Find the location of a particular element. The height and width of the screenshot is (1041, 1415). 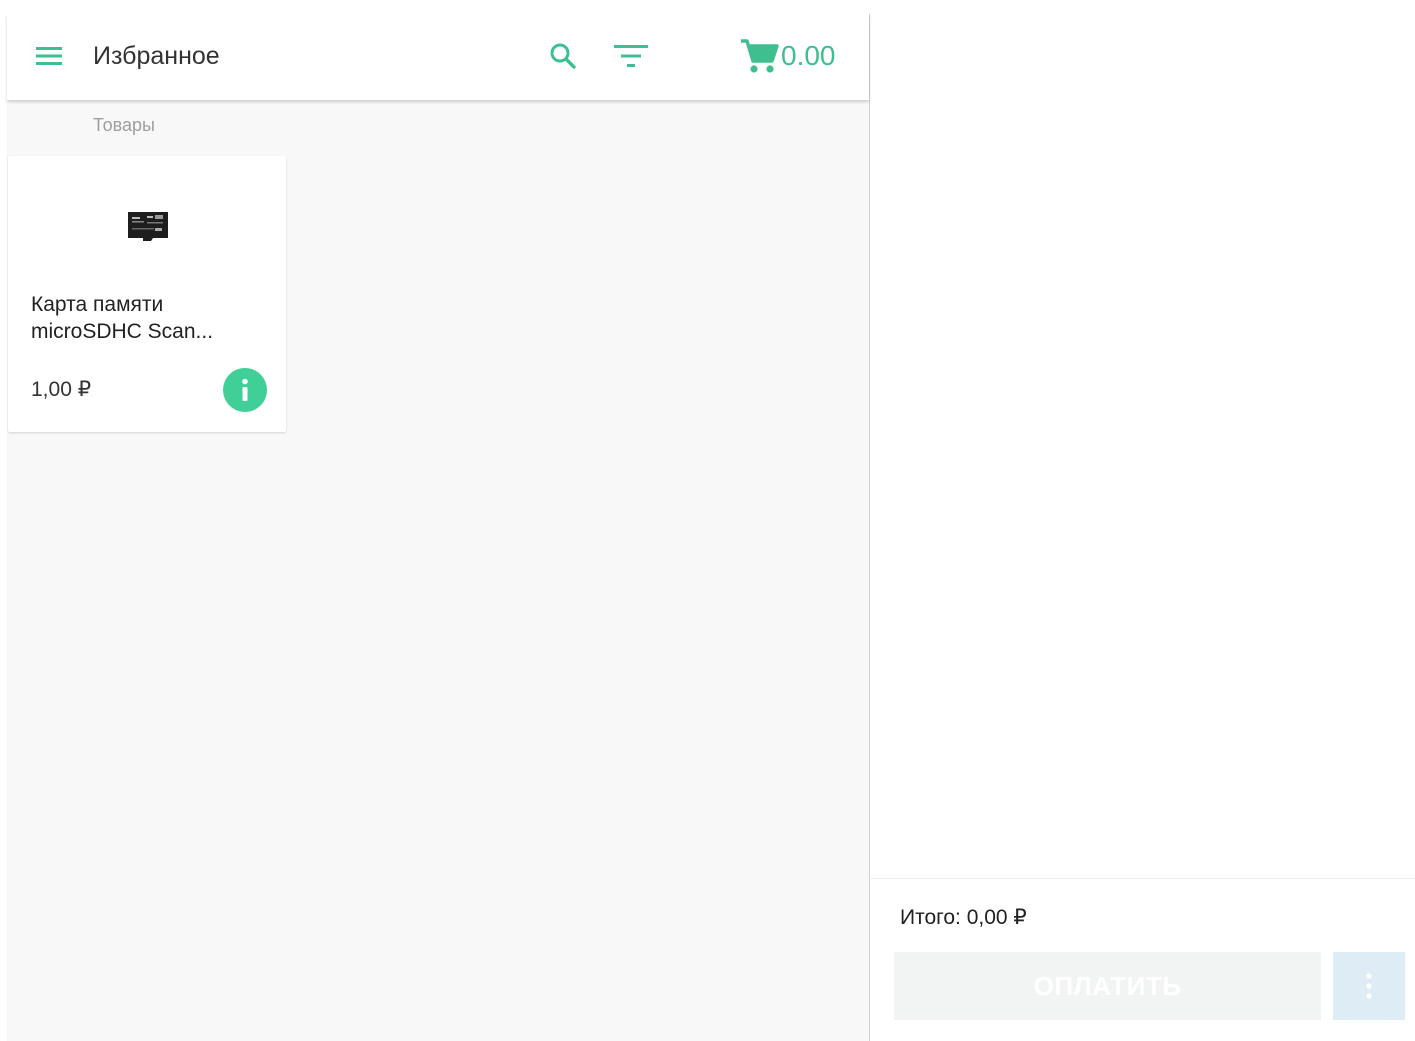

menu-button is located at coordinates (49, 56).